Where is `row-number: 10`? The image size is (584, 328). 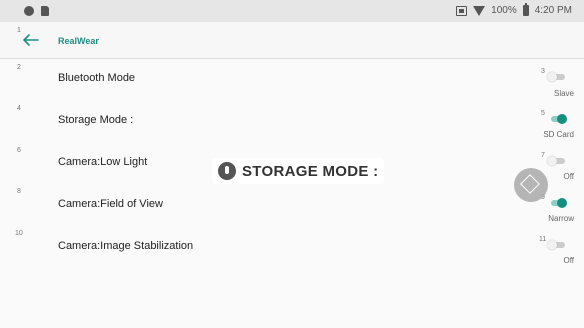
row-number: 10 is located at coordinates (19, 233).